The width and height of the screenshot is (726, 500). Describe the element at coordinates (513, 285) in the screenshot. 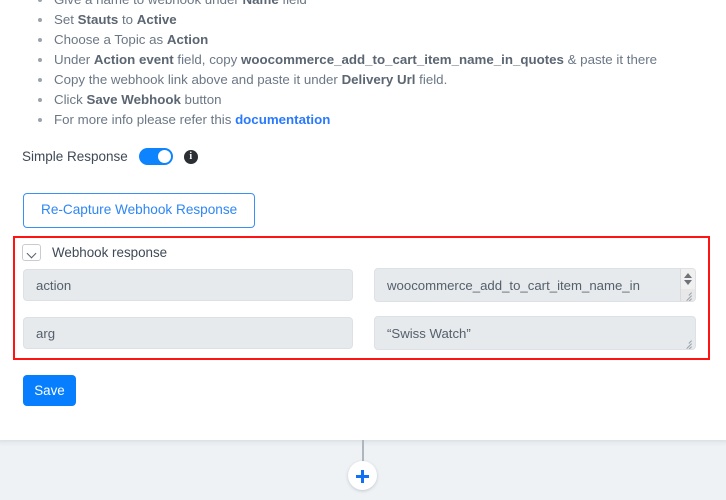

I see `response-value-text-0: woocommerce_add_to_cart_item_name_in` at that location.